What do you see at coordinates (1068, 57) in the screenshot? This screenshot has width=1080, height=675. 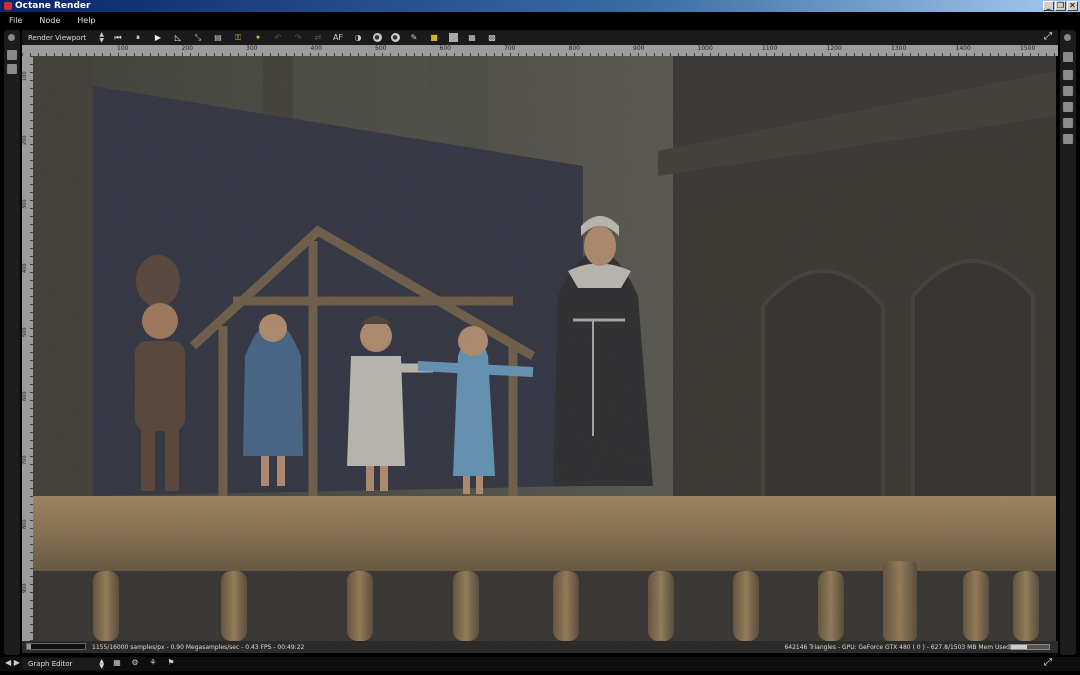 I see `outliner-icon` at bounding box center [1068, 57].